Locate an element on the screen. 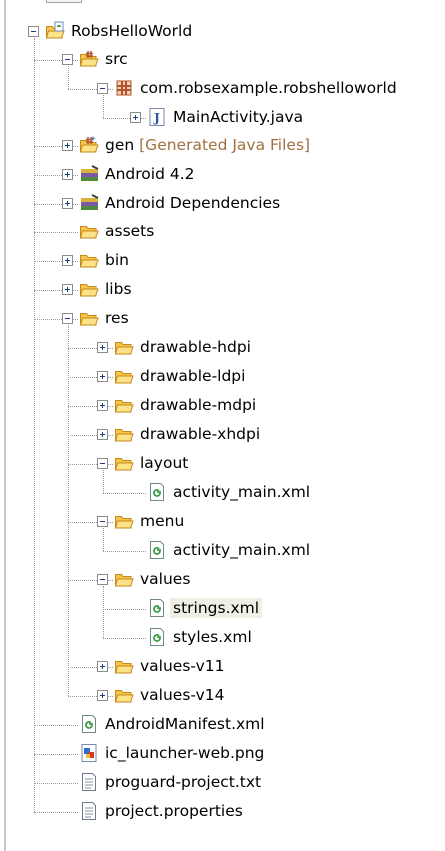  tree-item-label: project.properties is located at coordinates (174, 811).